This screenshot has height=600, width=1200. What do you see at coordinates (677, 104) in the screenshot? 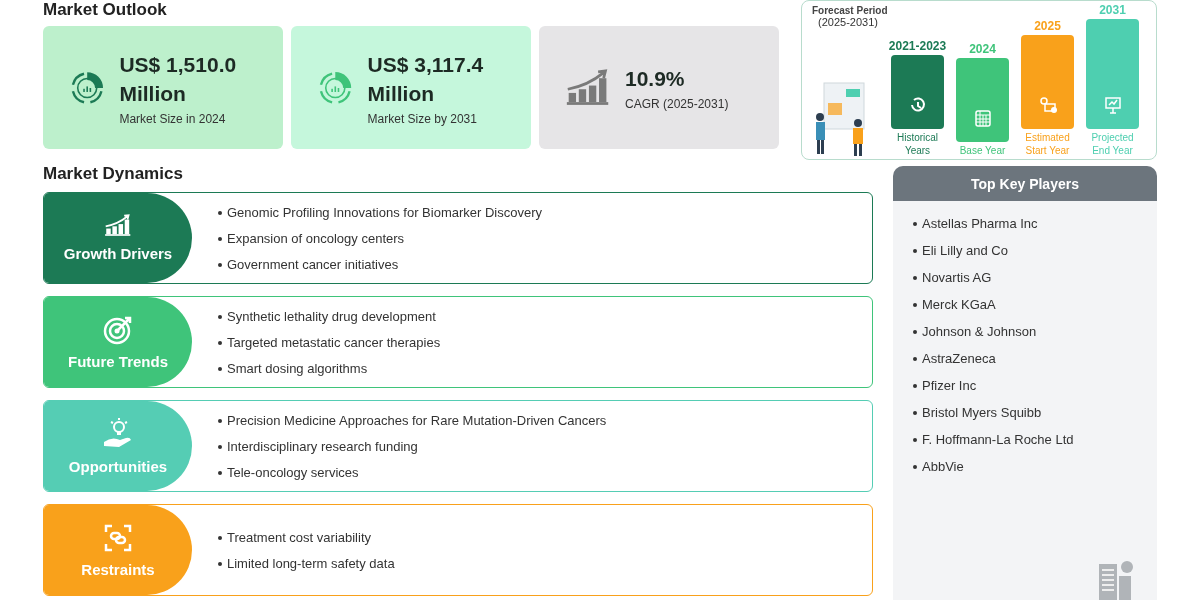
I see `stat-caption: CAGR (2025-2031)` at bounding box center [677, 104].